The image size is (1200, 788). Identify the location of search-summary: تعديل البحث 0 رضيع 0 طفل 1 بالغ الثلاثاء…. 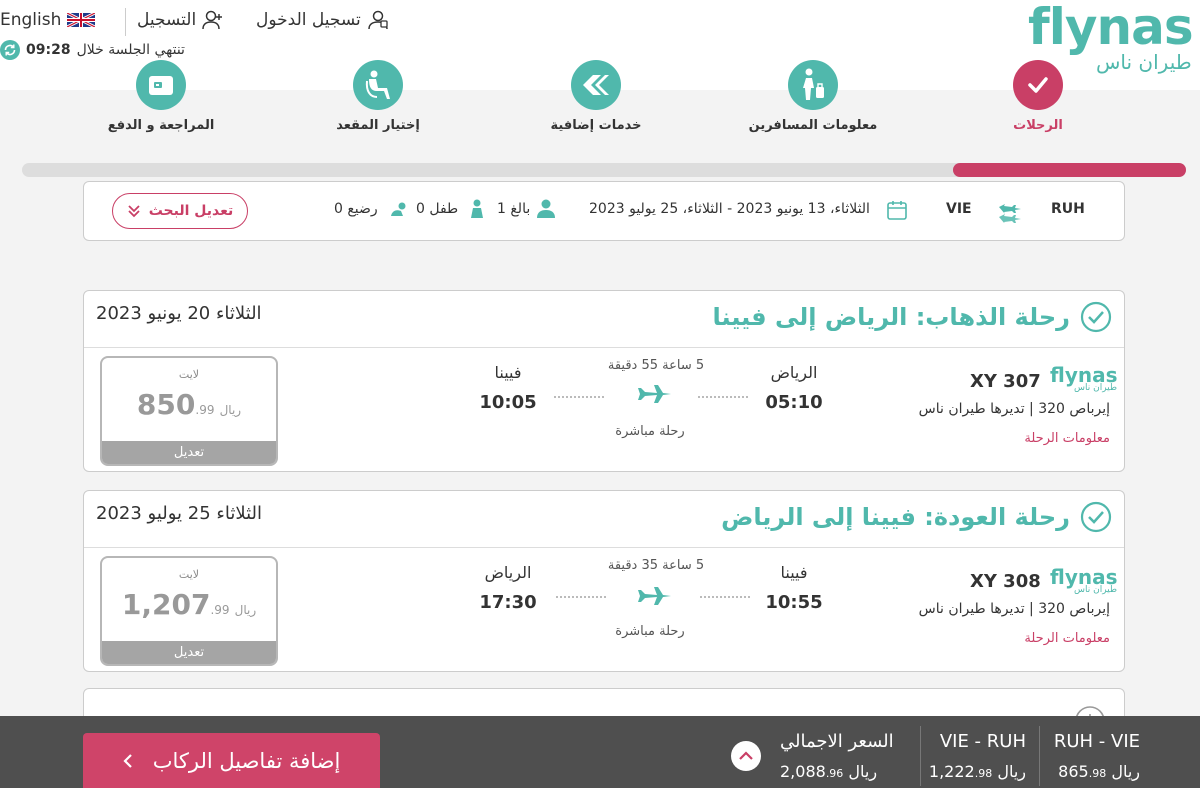
(604, 211).